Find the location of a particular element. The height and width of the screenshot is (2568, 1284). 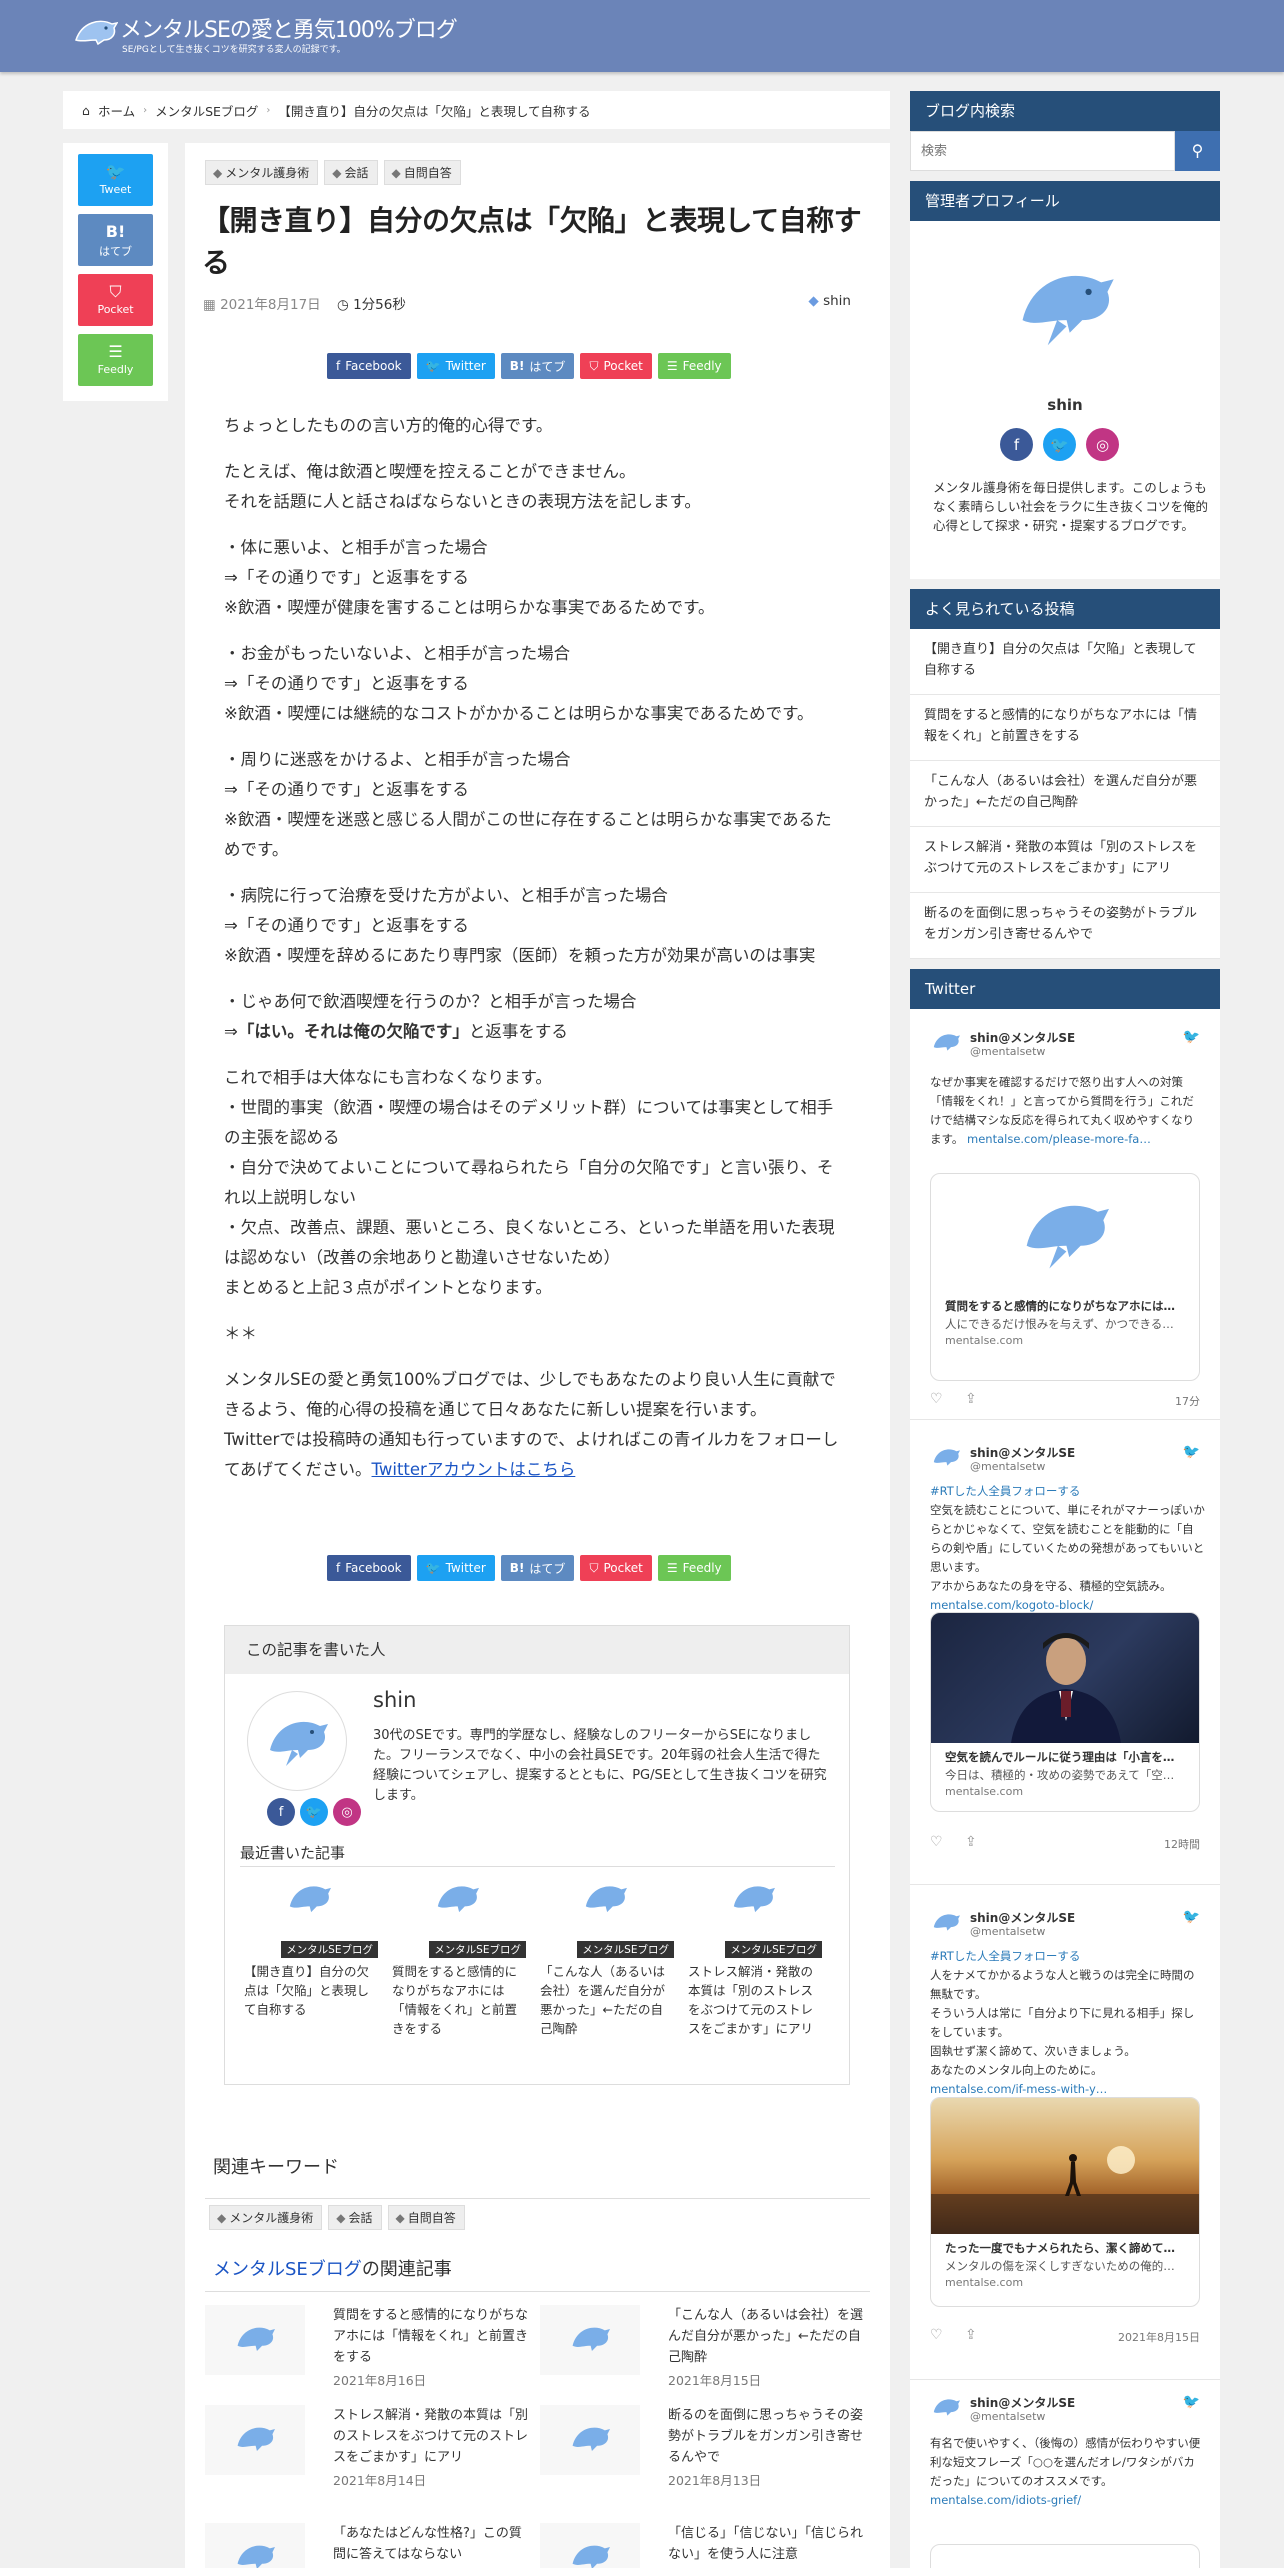

category-tag: ◆ 会話 is located at coordinates (351, 172).